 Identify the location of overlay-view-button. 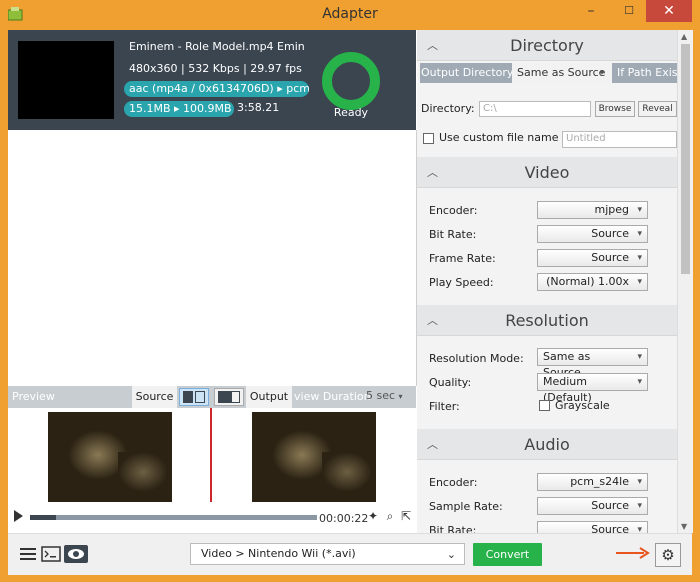
(229, 397).